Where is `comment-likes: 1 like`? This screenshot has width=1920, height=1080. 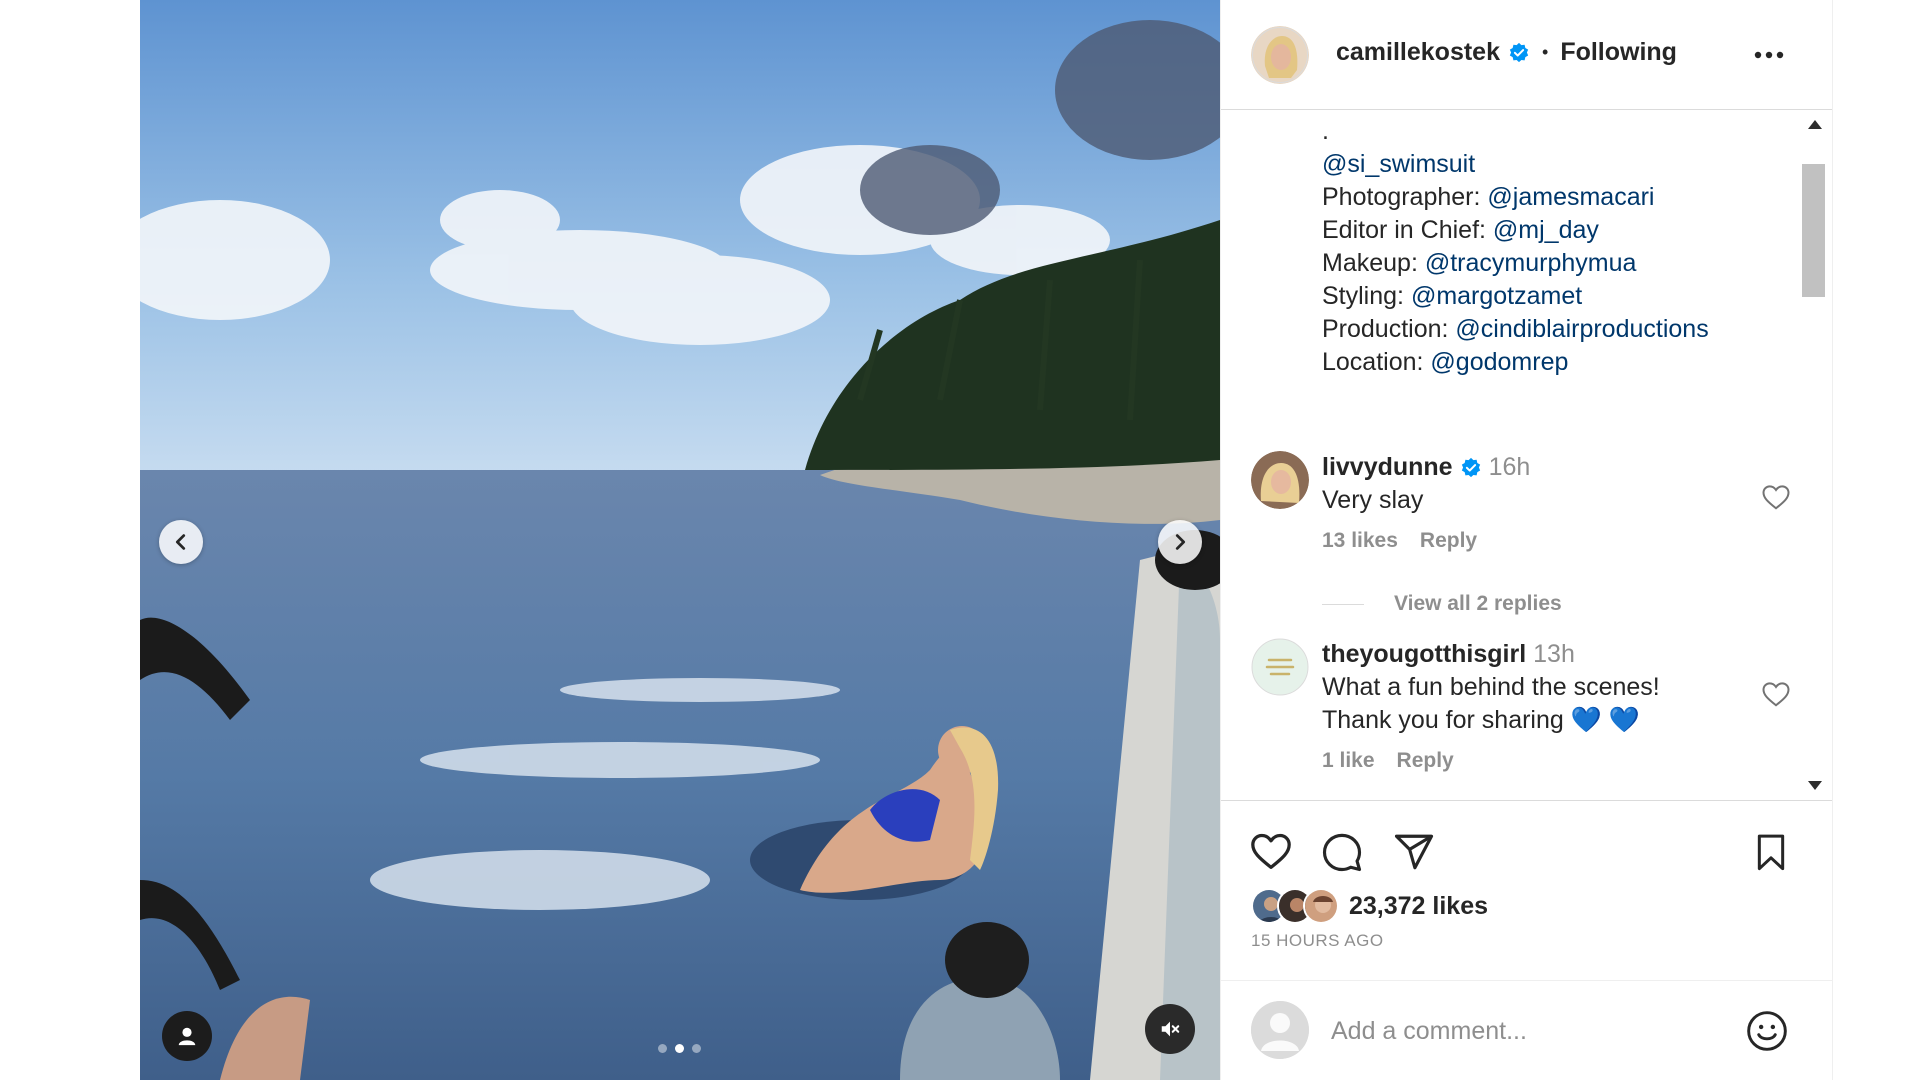 comment-likes: 1 like is located at coordinates (1348, 761).